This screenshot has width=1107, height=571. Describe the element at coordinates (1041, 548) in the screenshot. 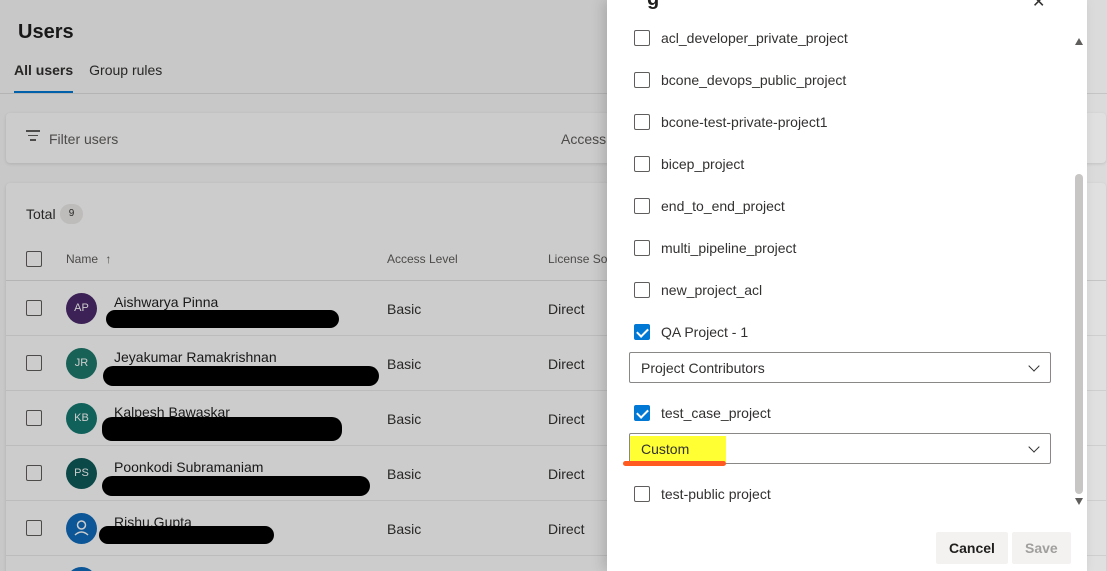

I see `save-button: Save` at that location.